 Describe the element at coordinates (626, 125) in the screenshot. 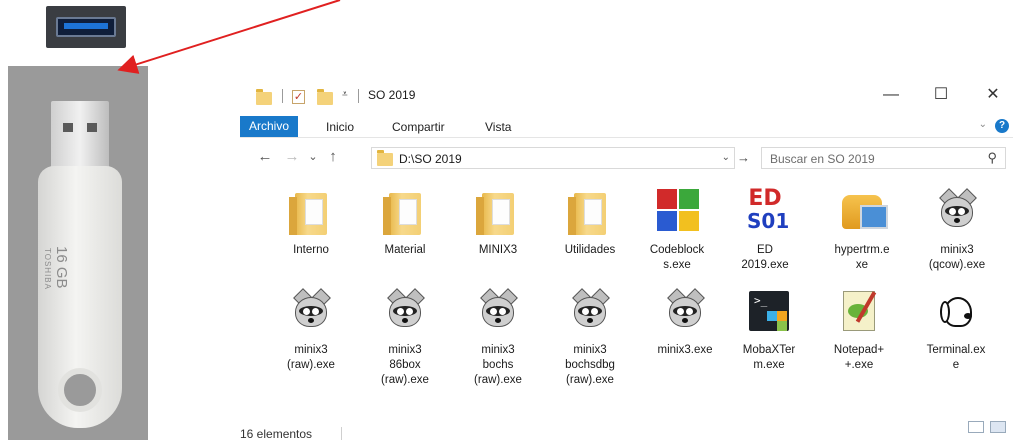

I see `ribbon-tabs: Archivo Inicio Compartir Vista ⌄ ?` at that location.